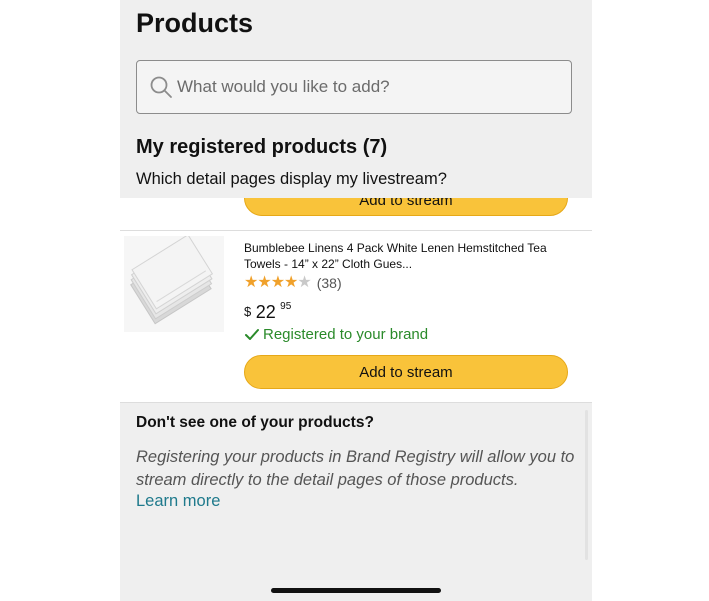 The height and width of the screenshot is (601, 709). I want to click on price-fraction: 95, so click(286, 306).